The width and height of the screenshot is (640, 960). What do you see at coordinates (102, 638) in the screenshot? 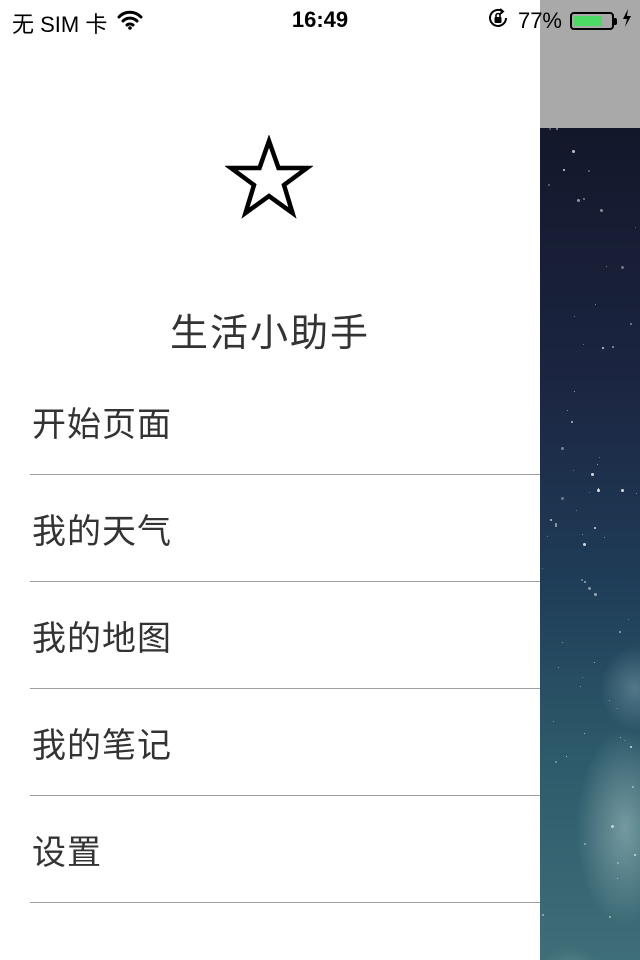
I see `menu-item-label: 我的地图` at bounding box center [102, 638].